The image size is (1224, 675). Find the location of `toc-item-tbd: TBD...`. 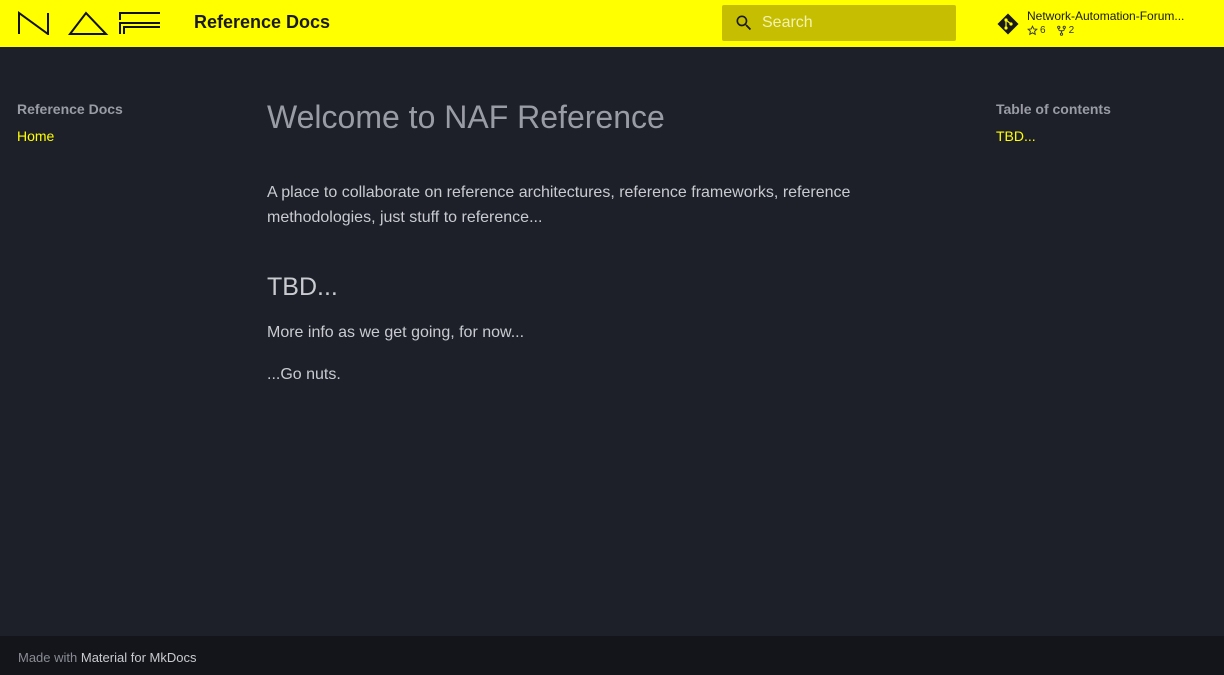

toc-item-tbd: TBD... is located at coordinates (1016, 136).